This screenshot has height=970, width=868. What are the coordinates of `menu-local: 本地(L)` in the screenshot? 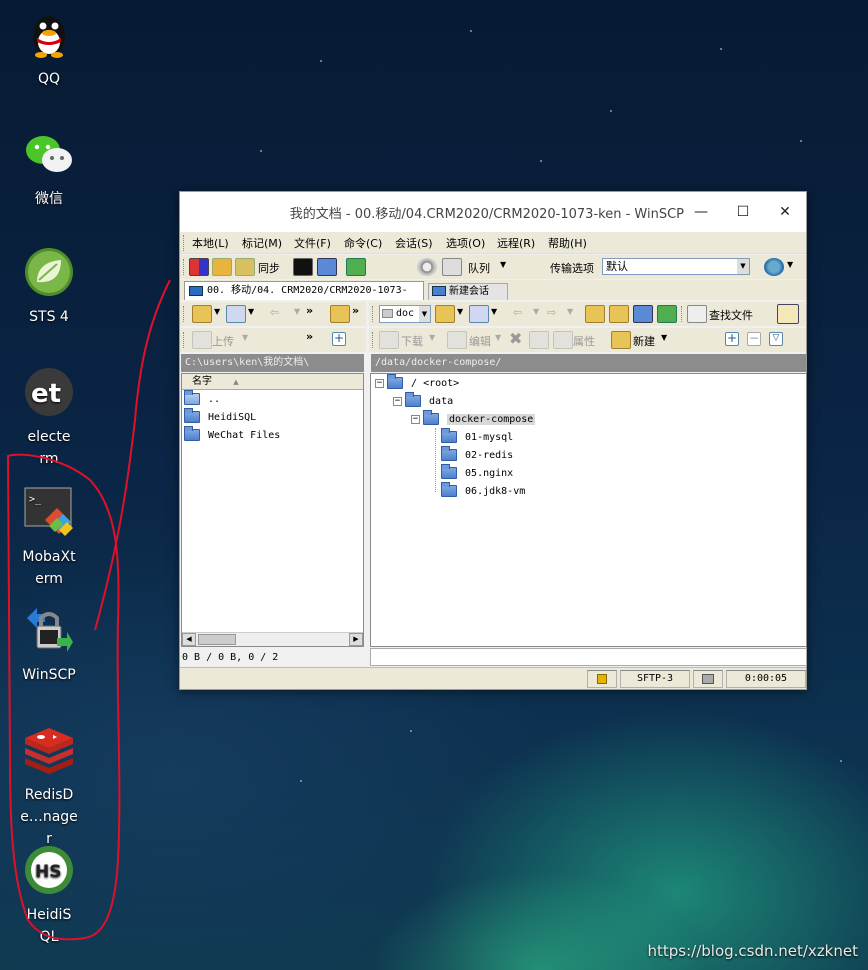 It's located at (210, 243).